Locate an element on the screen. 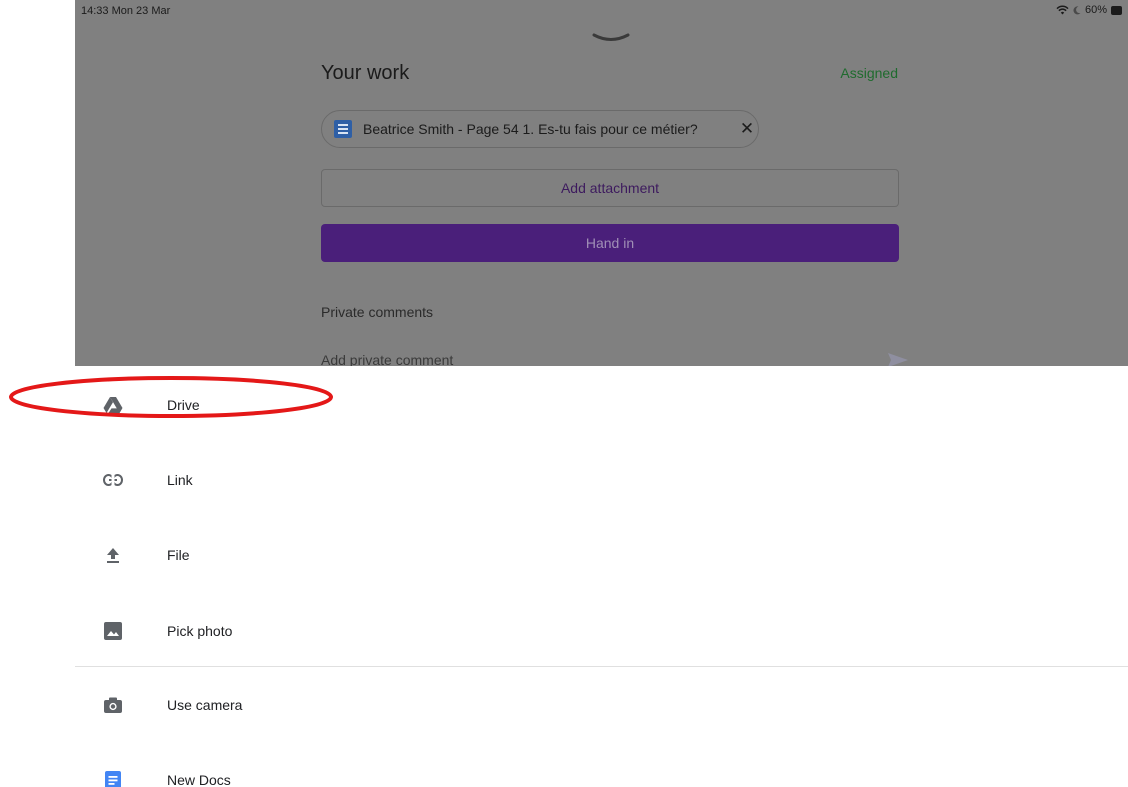 The image size is (1128, 787). status-indicators: 60% is located at coordinates (1089, 10).